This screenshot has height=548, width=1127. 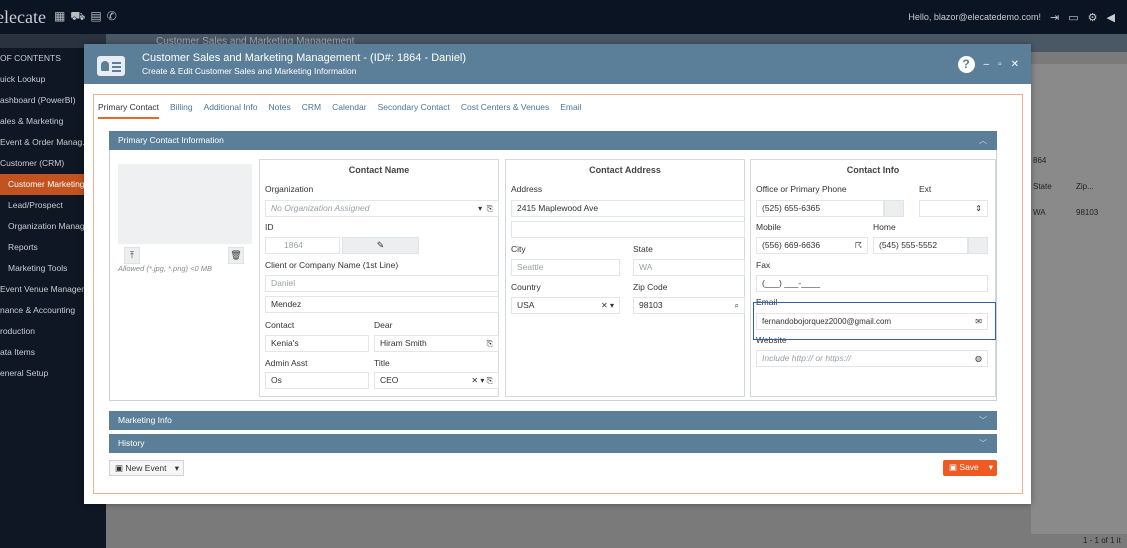 What do you see at coordinates (349, 110) in the screenshot?
I see `tab-calendar: Calendar` at bounding box center [349, 110].